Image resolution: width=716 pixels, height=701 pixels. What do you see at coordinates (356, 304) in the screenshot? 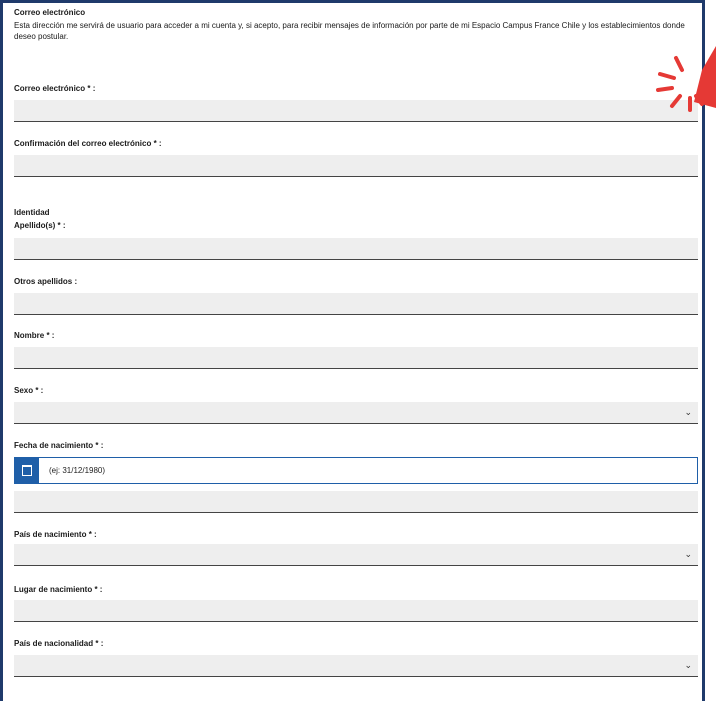
I see `other-surnames-field` at bounding box center [356, 304].